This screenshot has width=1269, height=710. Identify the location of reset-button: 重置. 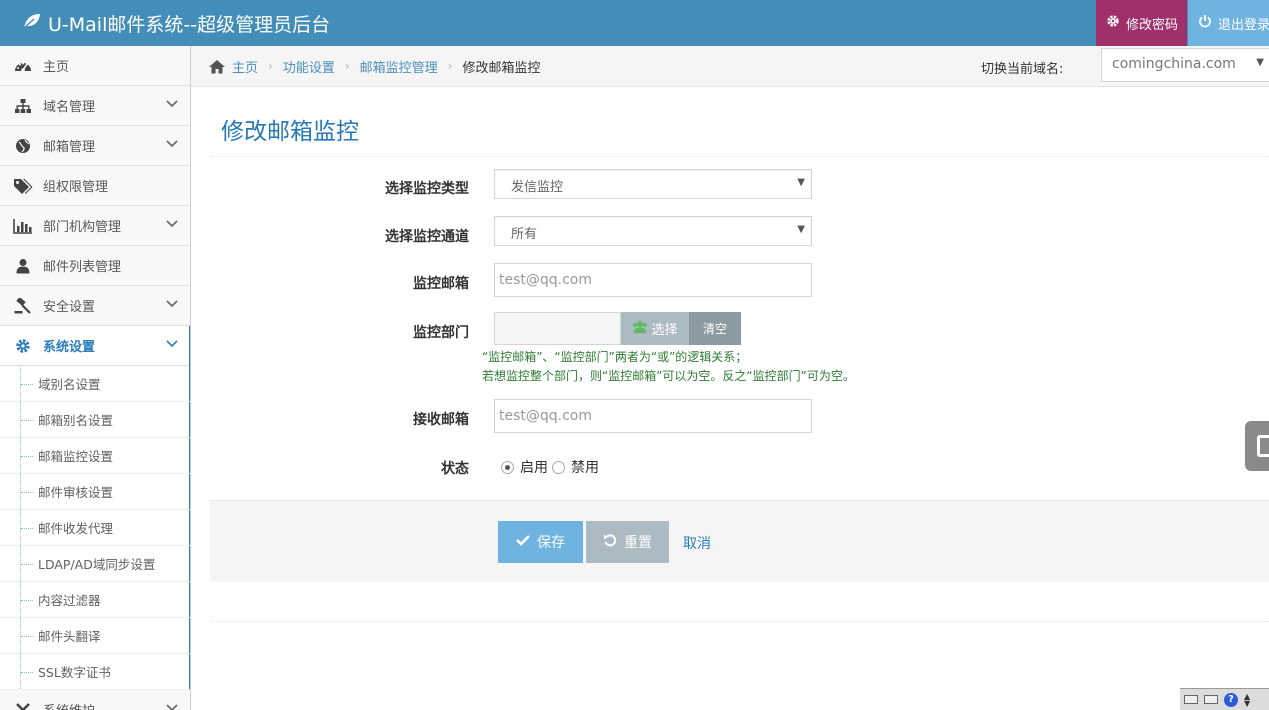
(627, 542).